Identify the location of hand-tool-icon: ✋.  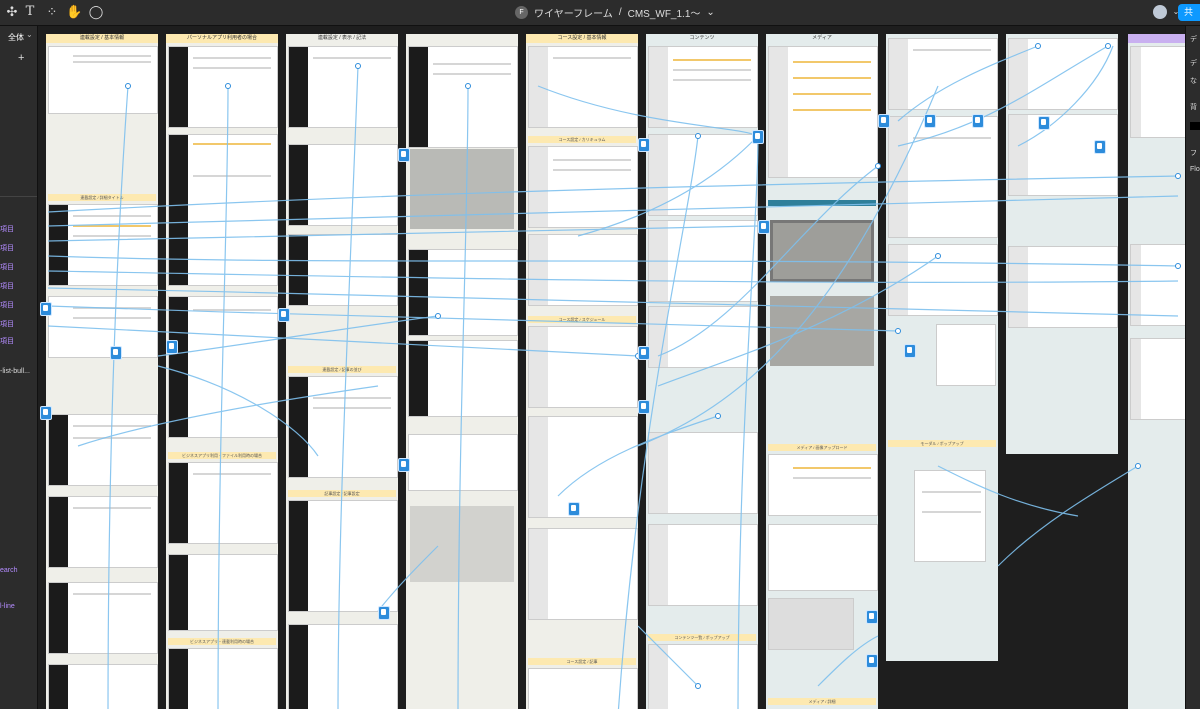
(74, 12).